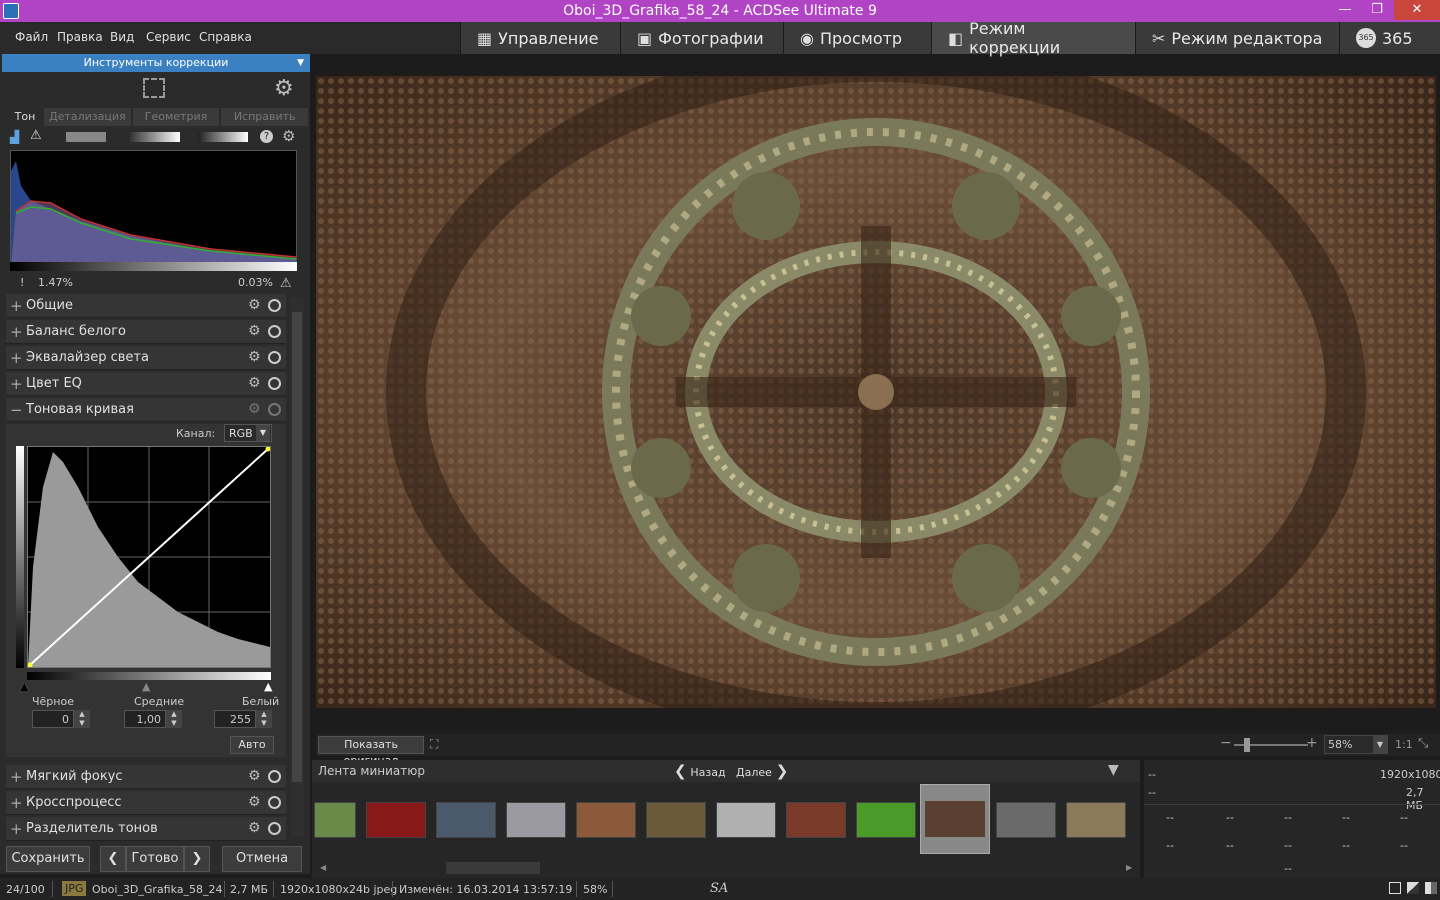 The width and height of the screenshot is (1440, 900). I want to click on section-split-tone: + Разделитель тонов ⚙, so click(146, 829).